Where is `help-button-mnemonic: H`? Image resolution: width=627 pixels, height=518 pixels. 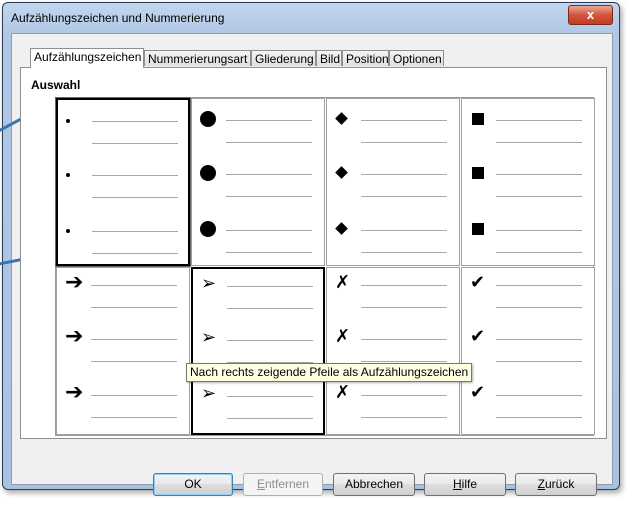
help-button-mnemonic: H is located at coordinates (457, 484).